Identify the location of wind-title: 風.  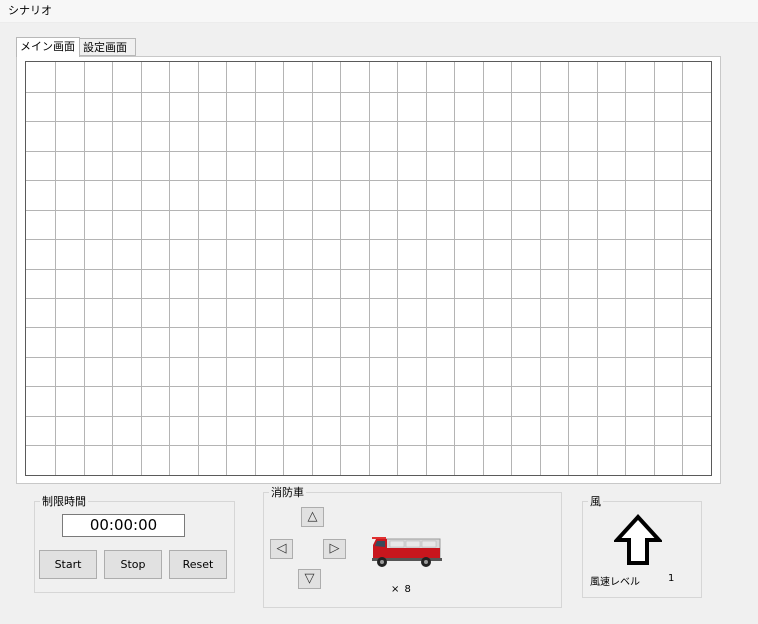
(595, 501).